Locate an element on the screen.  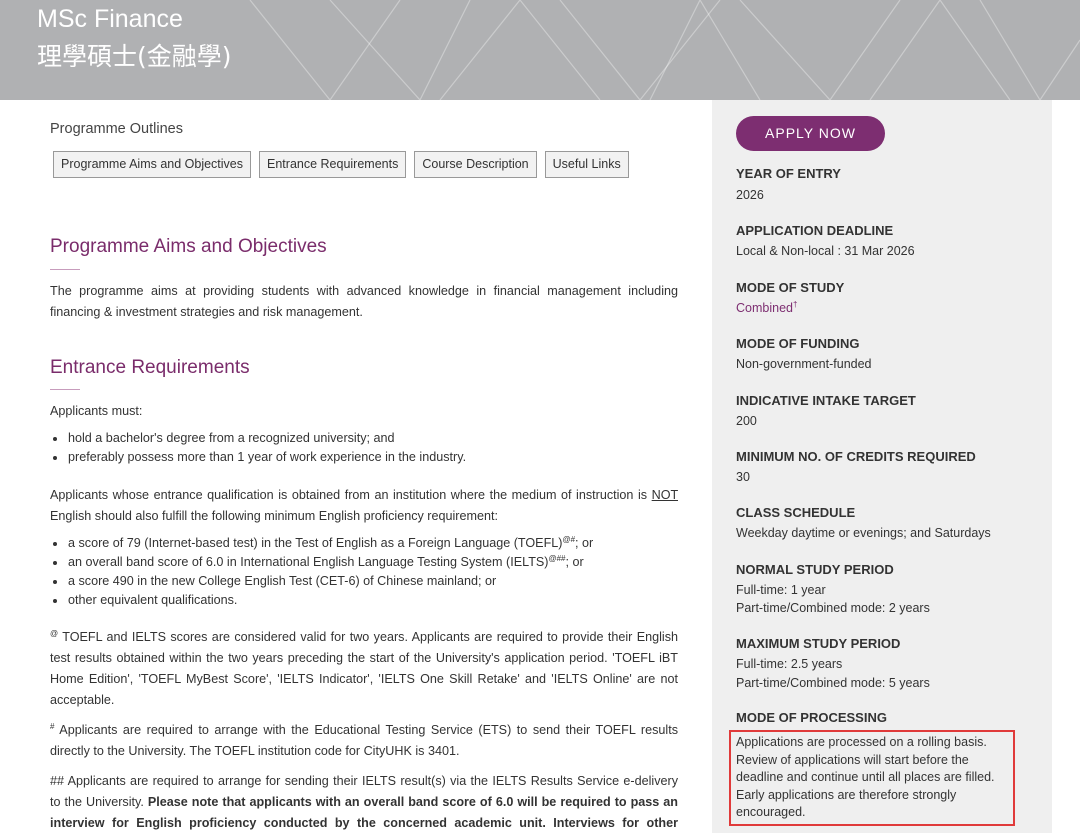
intake-value: 200 is located at coordinates (746, 421).